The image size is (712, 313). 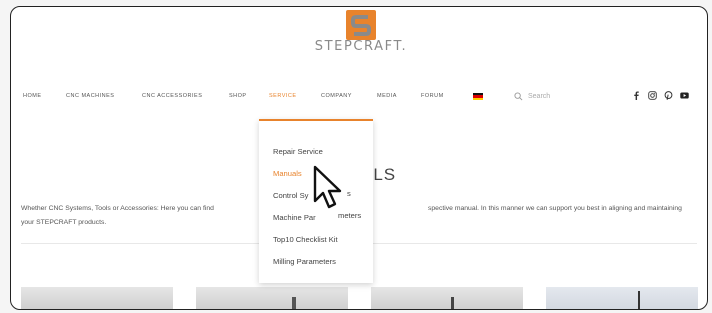 What do you see at coordinates (336, 96) in the screenshot?
I see `nav-item-company: COMPANY` at bounding box center [336, 96].